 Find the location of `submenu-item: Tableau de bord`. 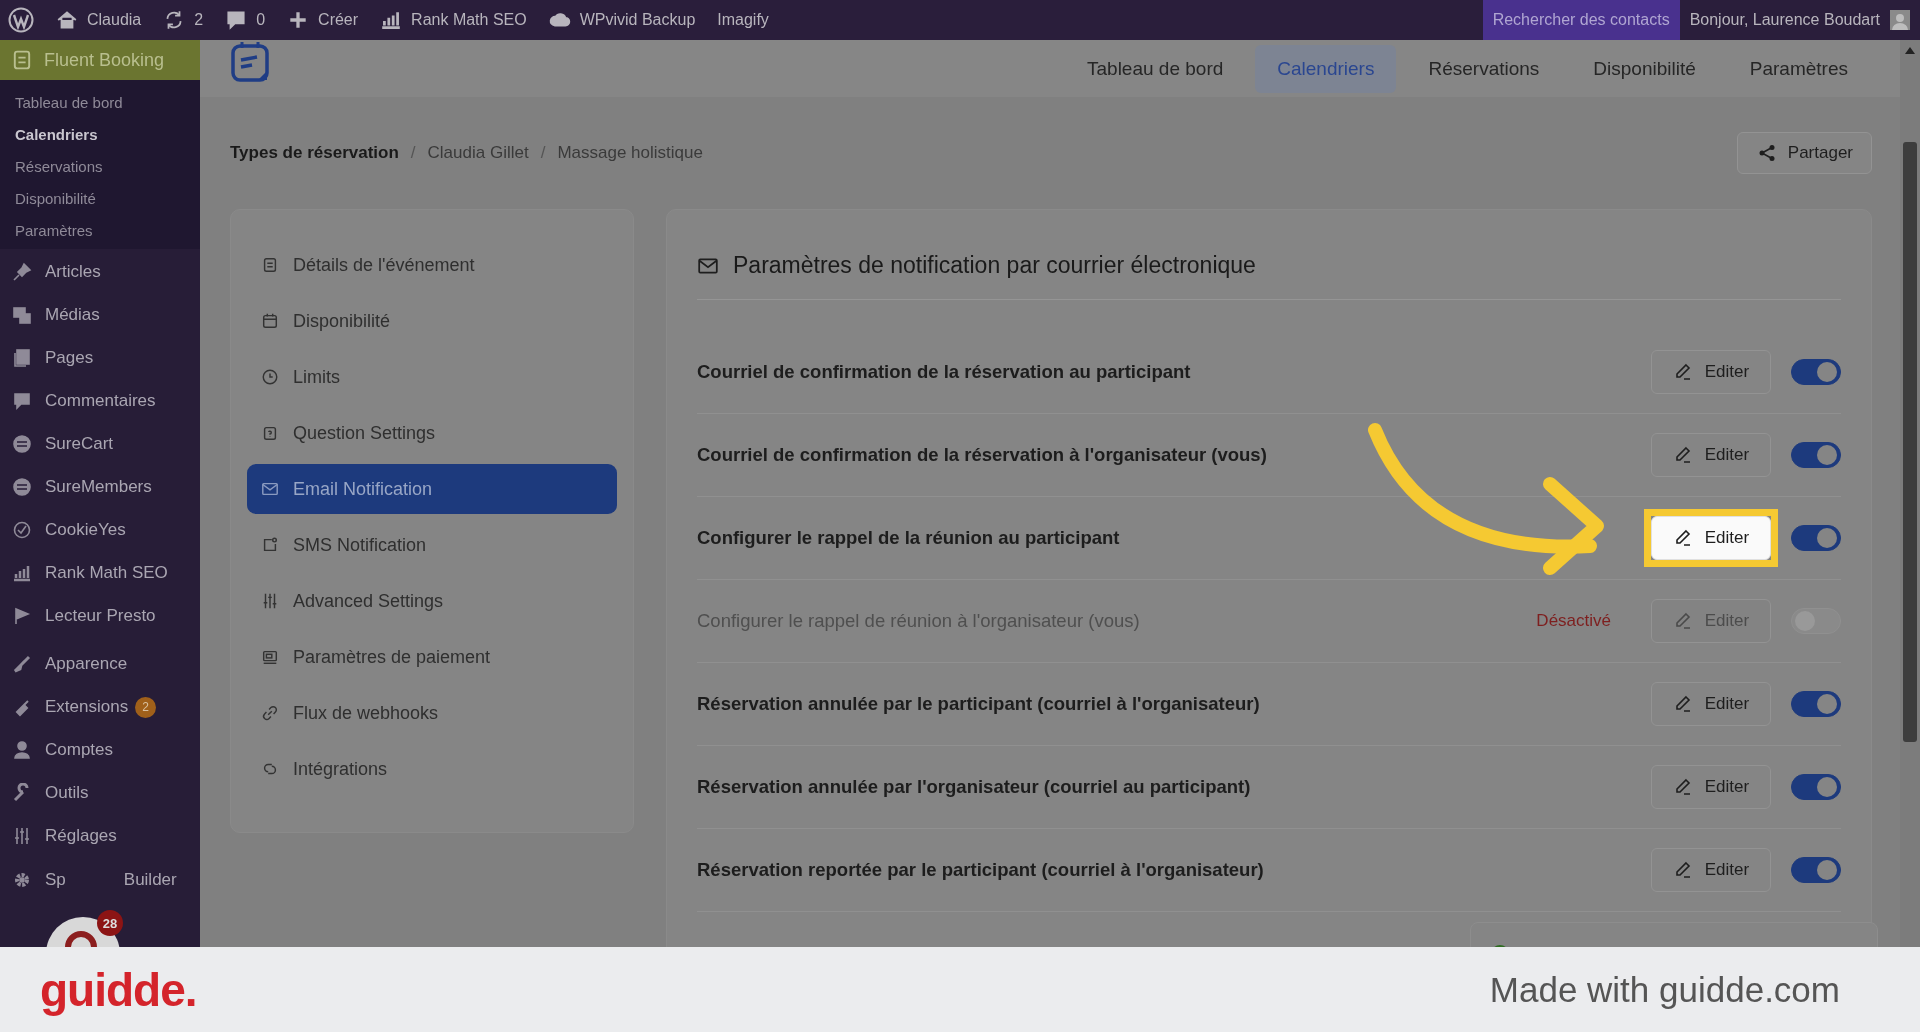

submenu-item: Tableau de bord is located at coordinates (107, 102).